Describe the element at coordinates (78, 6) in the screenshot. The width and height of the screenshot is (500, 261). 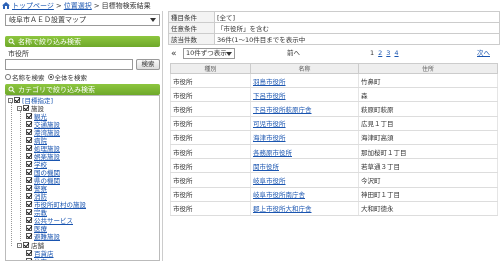
I see `breadcrumb-position-link: 位置選択` at that location.